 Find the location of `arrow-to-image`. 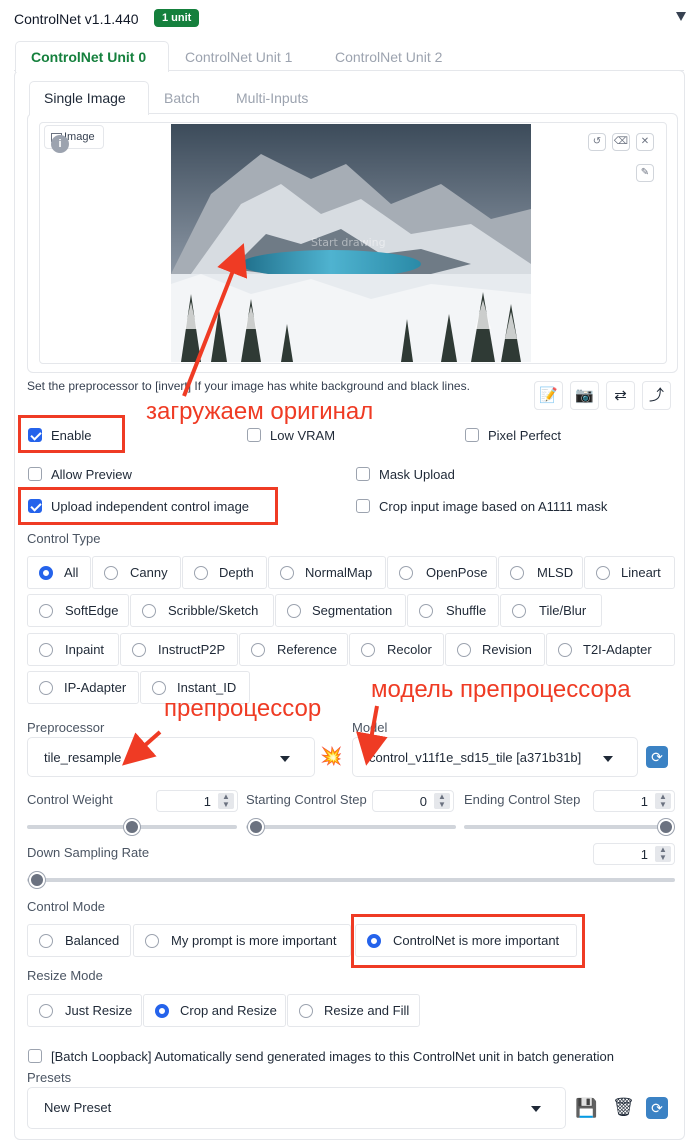

arrow-to-image is located at coordinates (215, 320).